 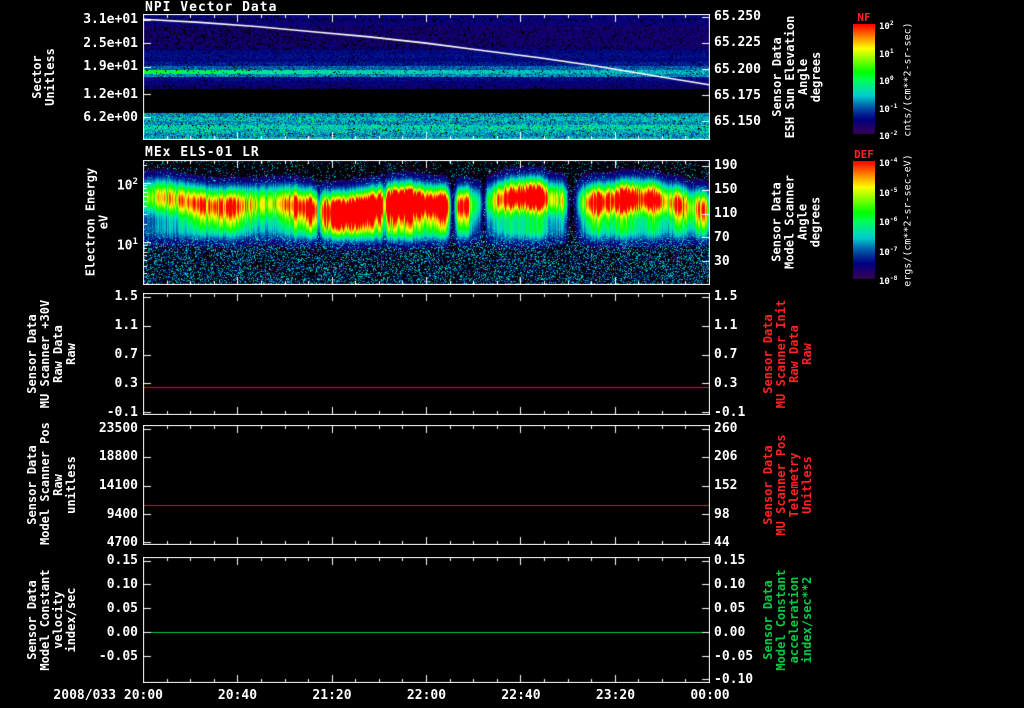 What do you see at coordinates (122, 560) in the screenshot?
I see `y-tick-label-left: 0.15` at bounding box center [122, 560].